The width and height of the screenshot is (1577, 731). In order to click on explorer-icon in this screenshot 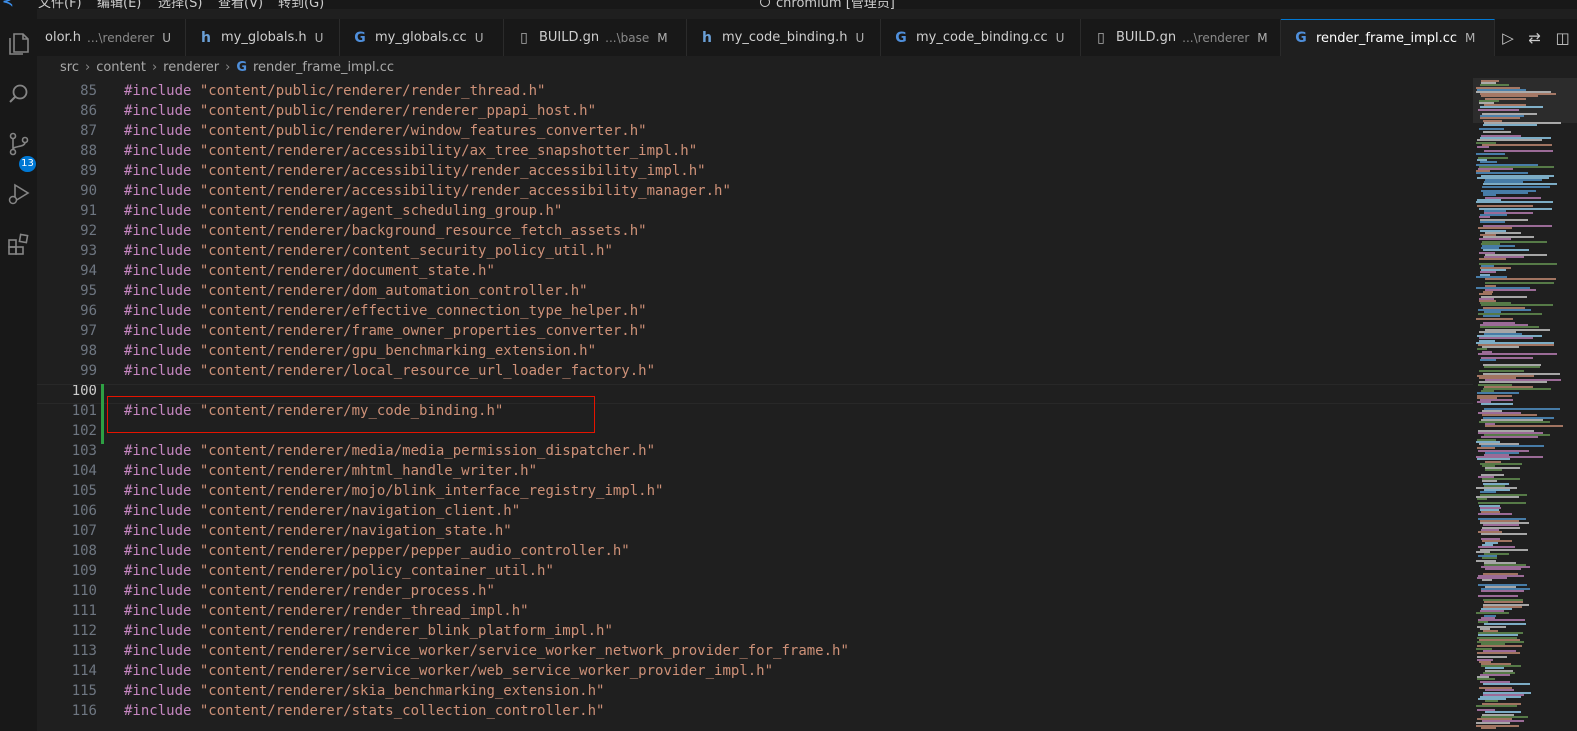, I will do `click(19, 44)`.